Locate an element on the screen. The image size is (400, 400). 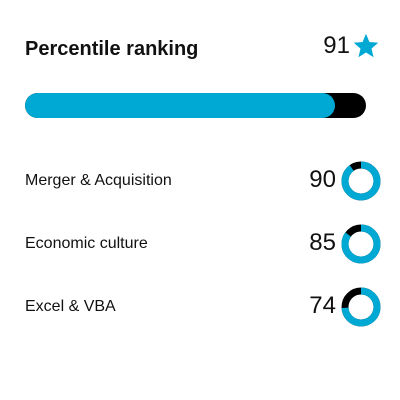
percentile-progress-bar is located at coordinates (195, 105).